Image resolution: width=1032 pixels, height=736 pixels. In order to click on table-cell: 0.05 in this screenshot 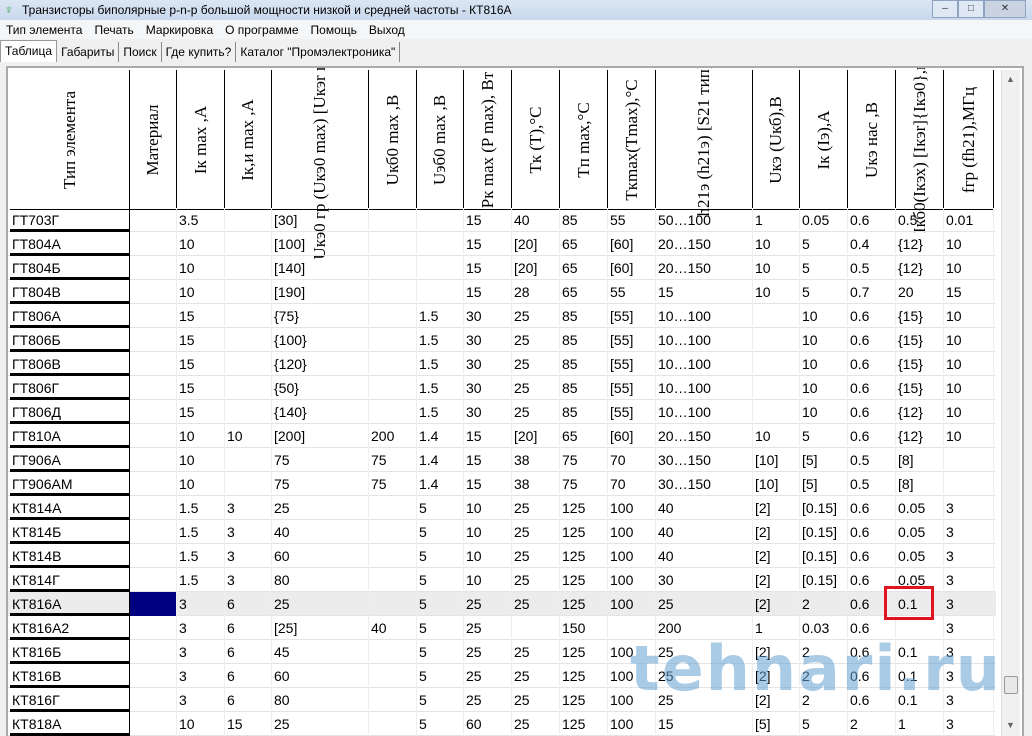, I will do `click(920, 556)`.